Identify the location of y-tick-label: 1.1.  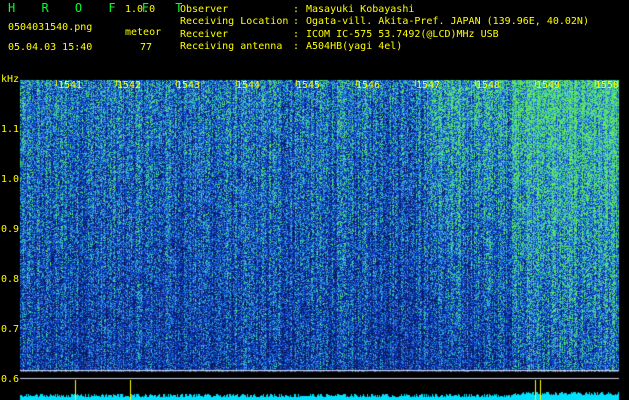
(10, 129).